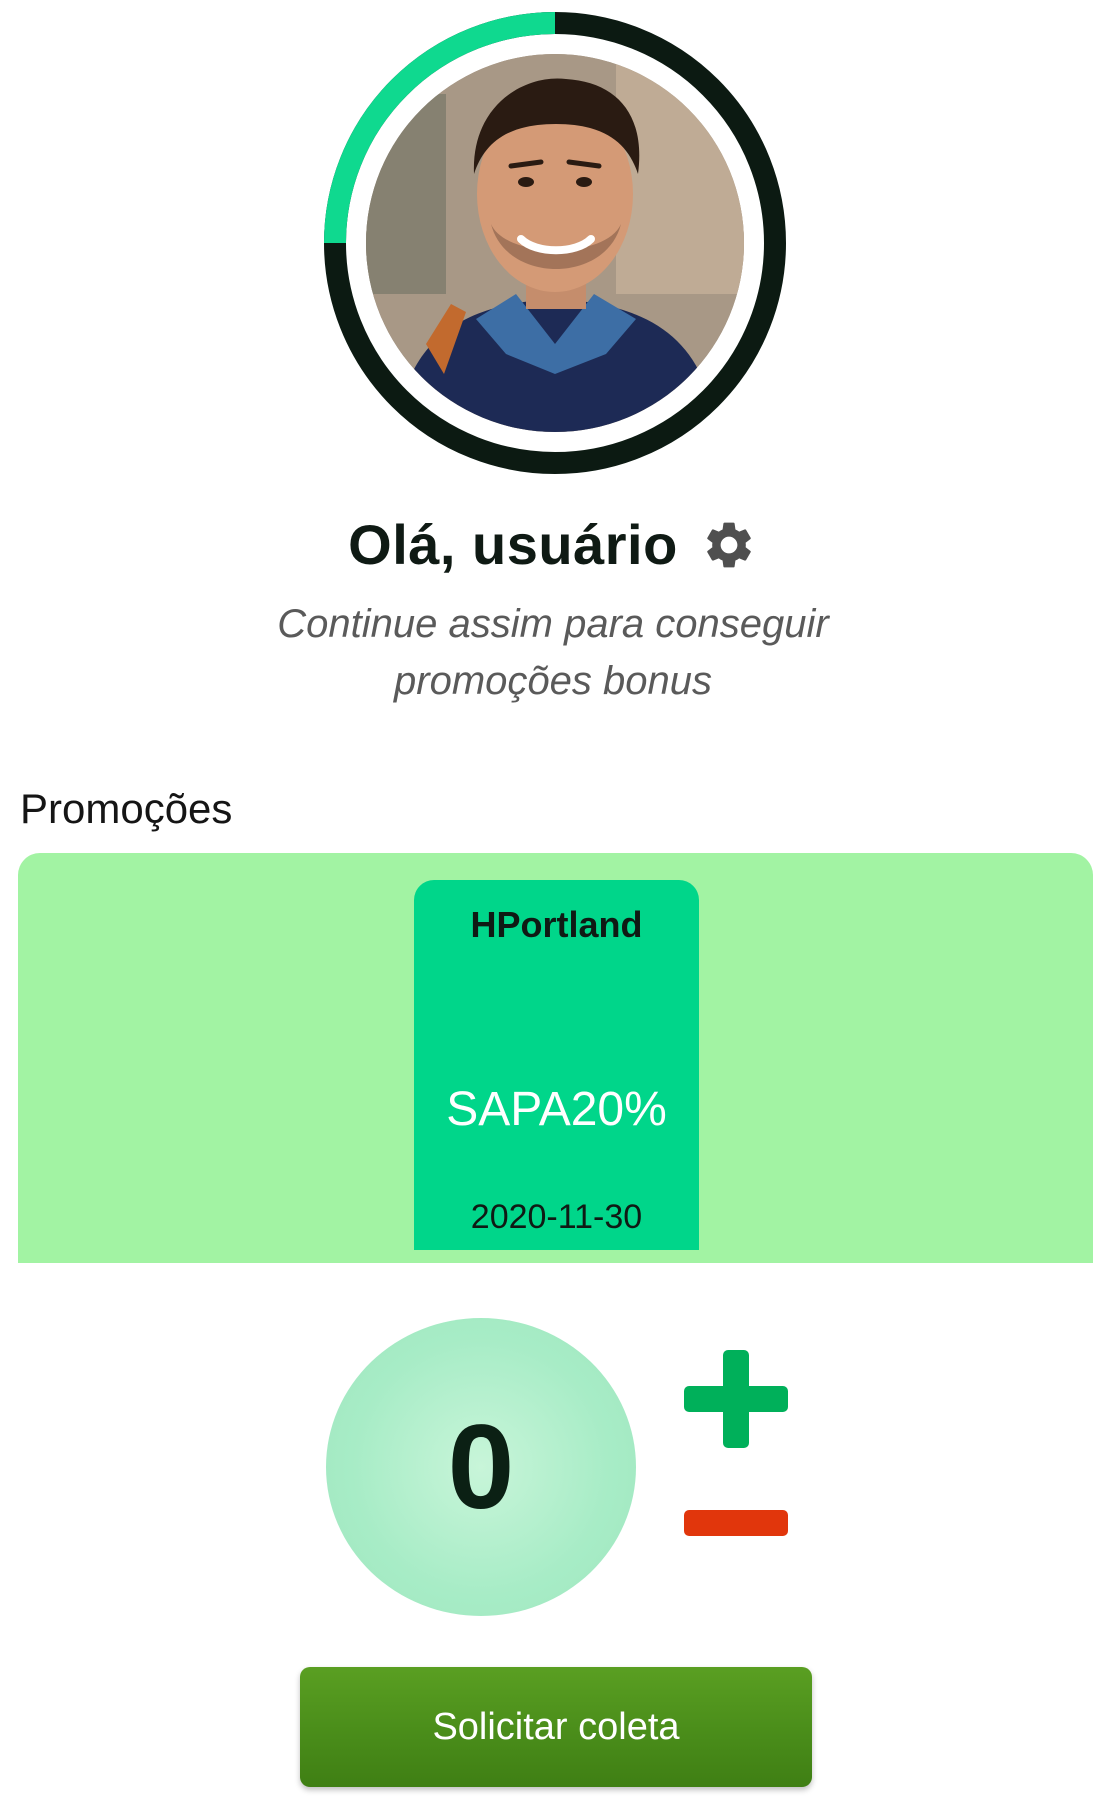  What do you see at coordinates (556, 1217) in the screenshot?
I see `promo-expiry-date: 2020-11-30` at bounding box center [556, 1217].